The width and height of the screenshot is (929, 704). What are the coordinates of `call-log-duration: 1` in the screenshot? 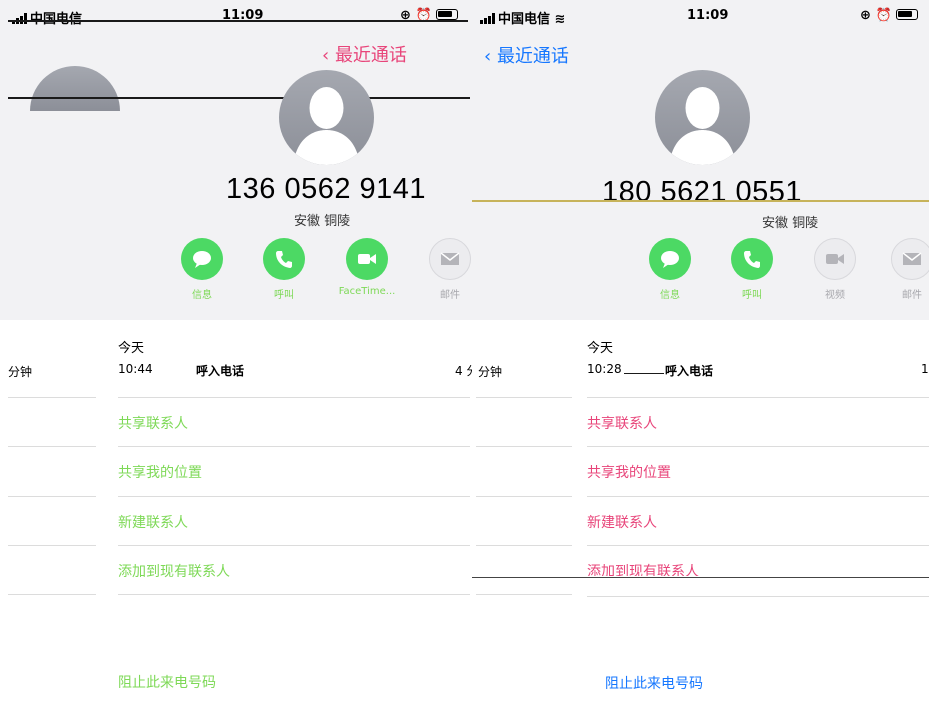 It's located at (925, 369).